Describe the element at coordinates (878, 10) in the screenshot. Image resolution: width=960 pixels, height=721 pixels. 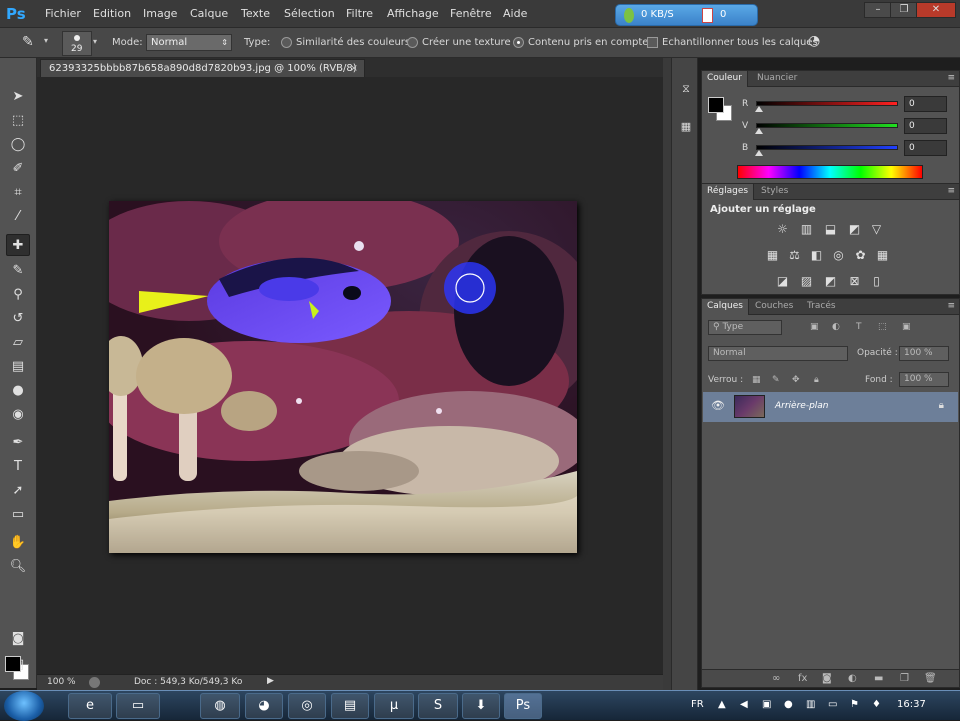
I see `minimize-button: –` at that location.